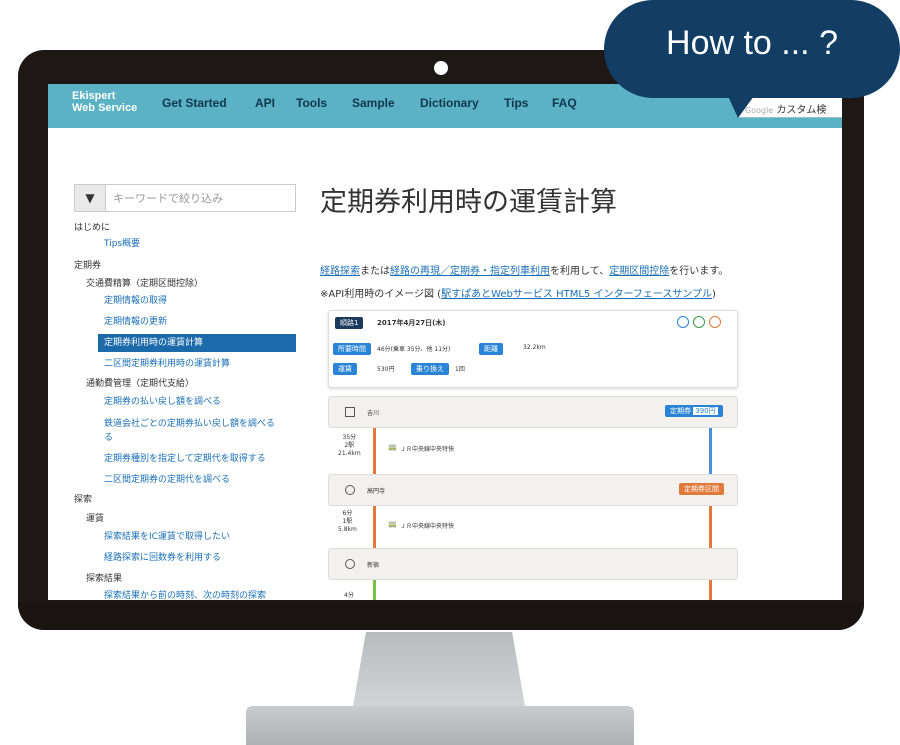 The image size is (900, 745). Describe the element at coordinates (185, 459) in the screenshot. I see `sidebar-item-teiki-type: 定期券種別を指定して定期代を取得する` at that location.